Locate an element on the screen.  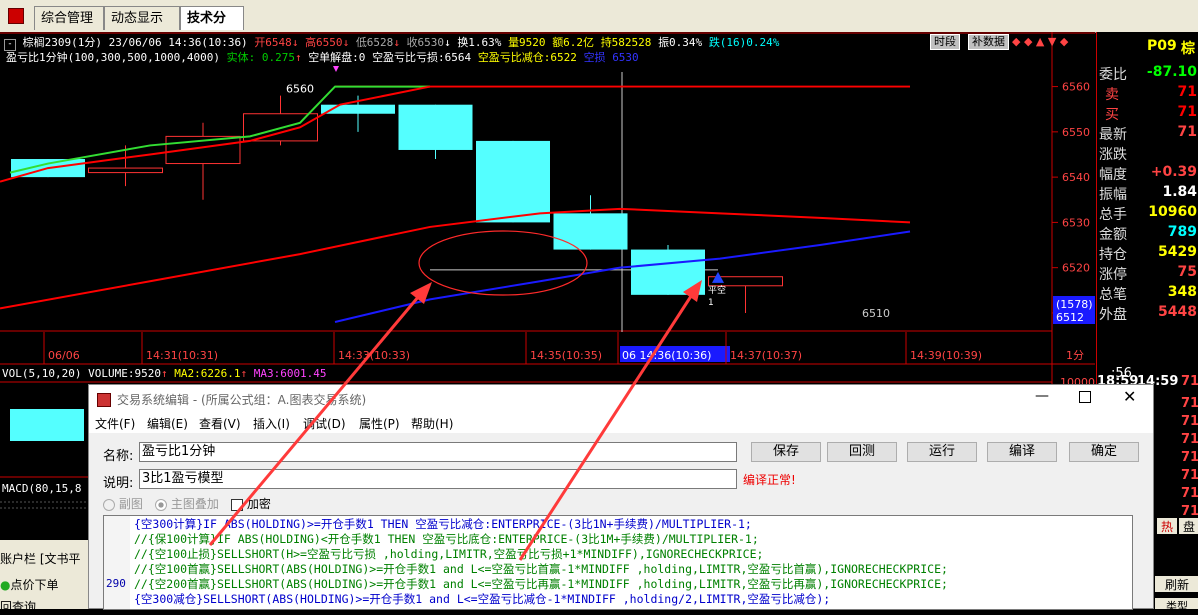
order-icon: ● is located at coordinates (5, 585).